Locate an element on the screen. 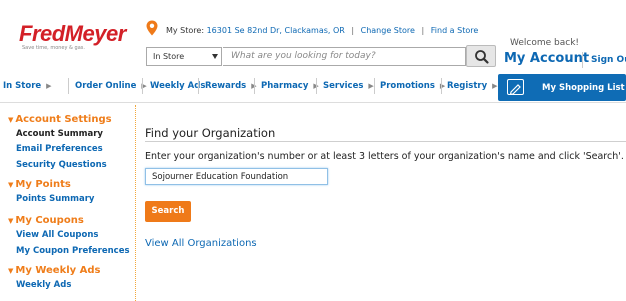  page-title: Find your Organization is located at coordinates (210, 133).